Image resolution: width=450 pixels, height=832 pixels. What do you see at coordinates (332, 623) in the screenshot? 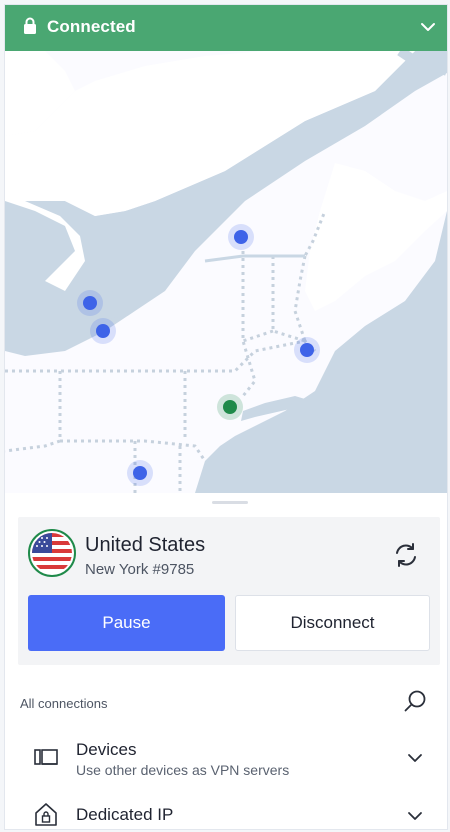
I see `disconnect-button: Disconnect` at bounding box center [332, 623].